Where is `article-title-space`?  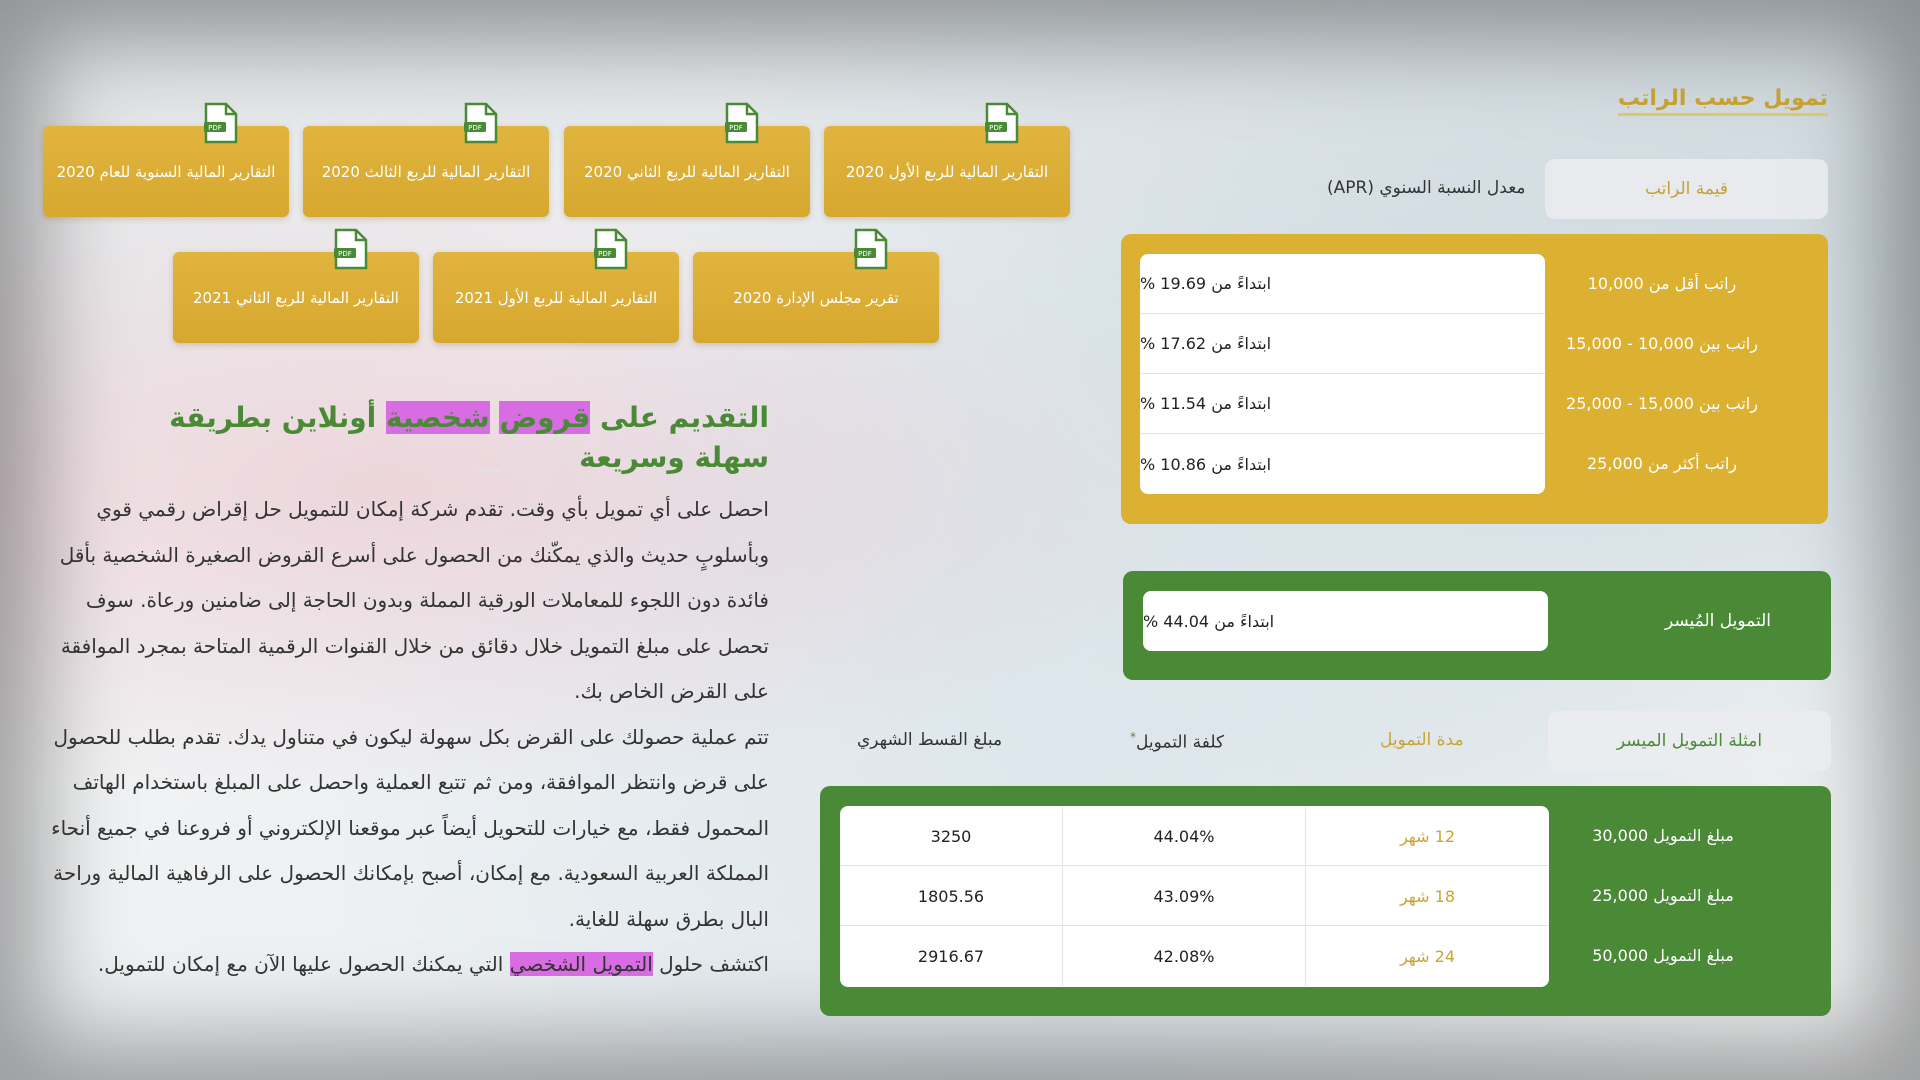
article-title-space is located at coordinates (495, 417).